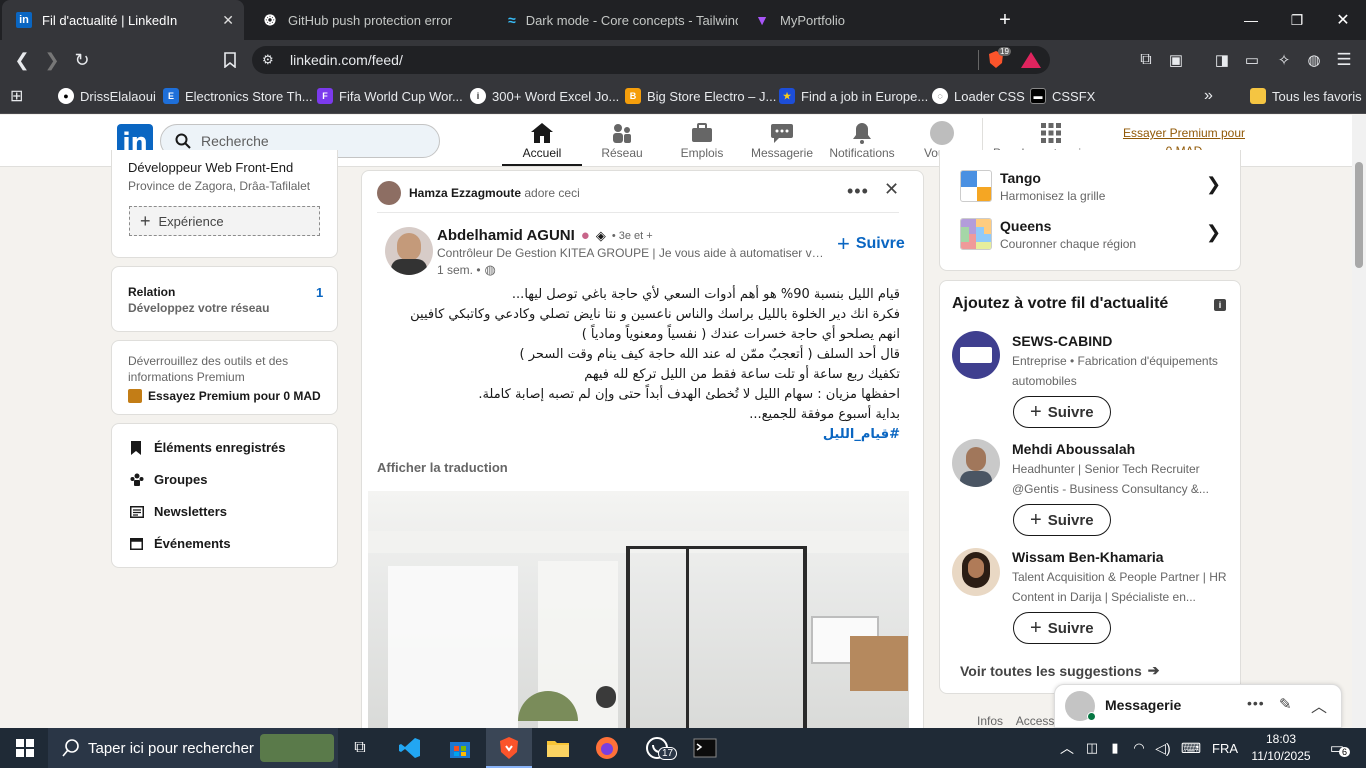  I want to click on back-button: ❮, so click(22, 60).